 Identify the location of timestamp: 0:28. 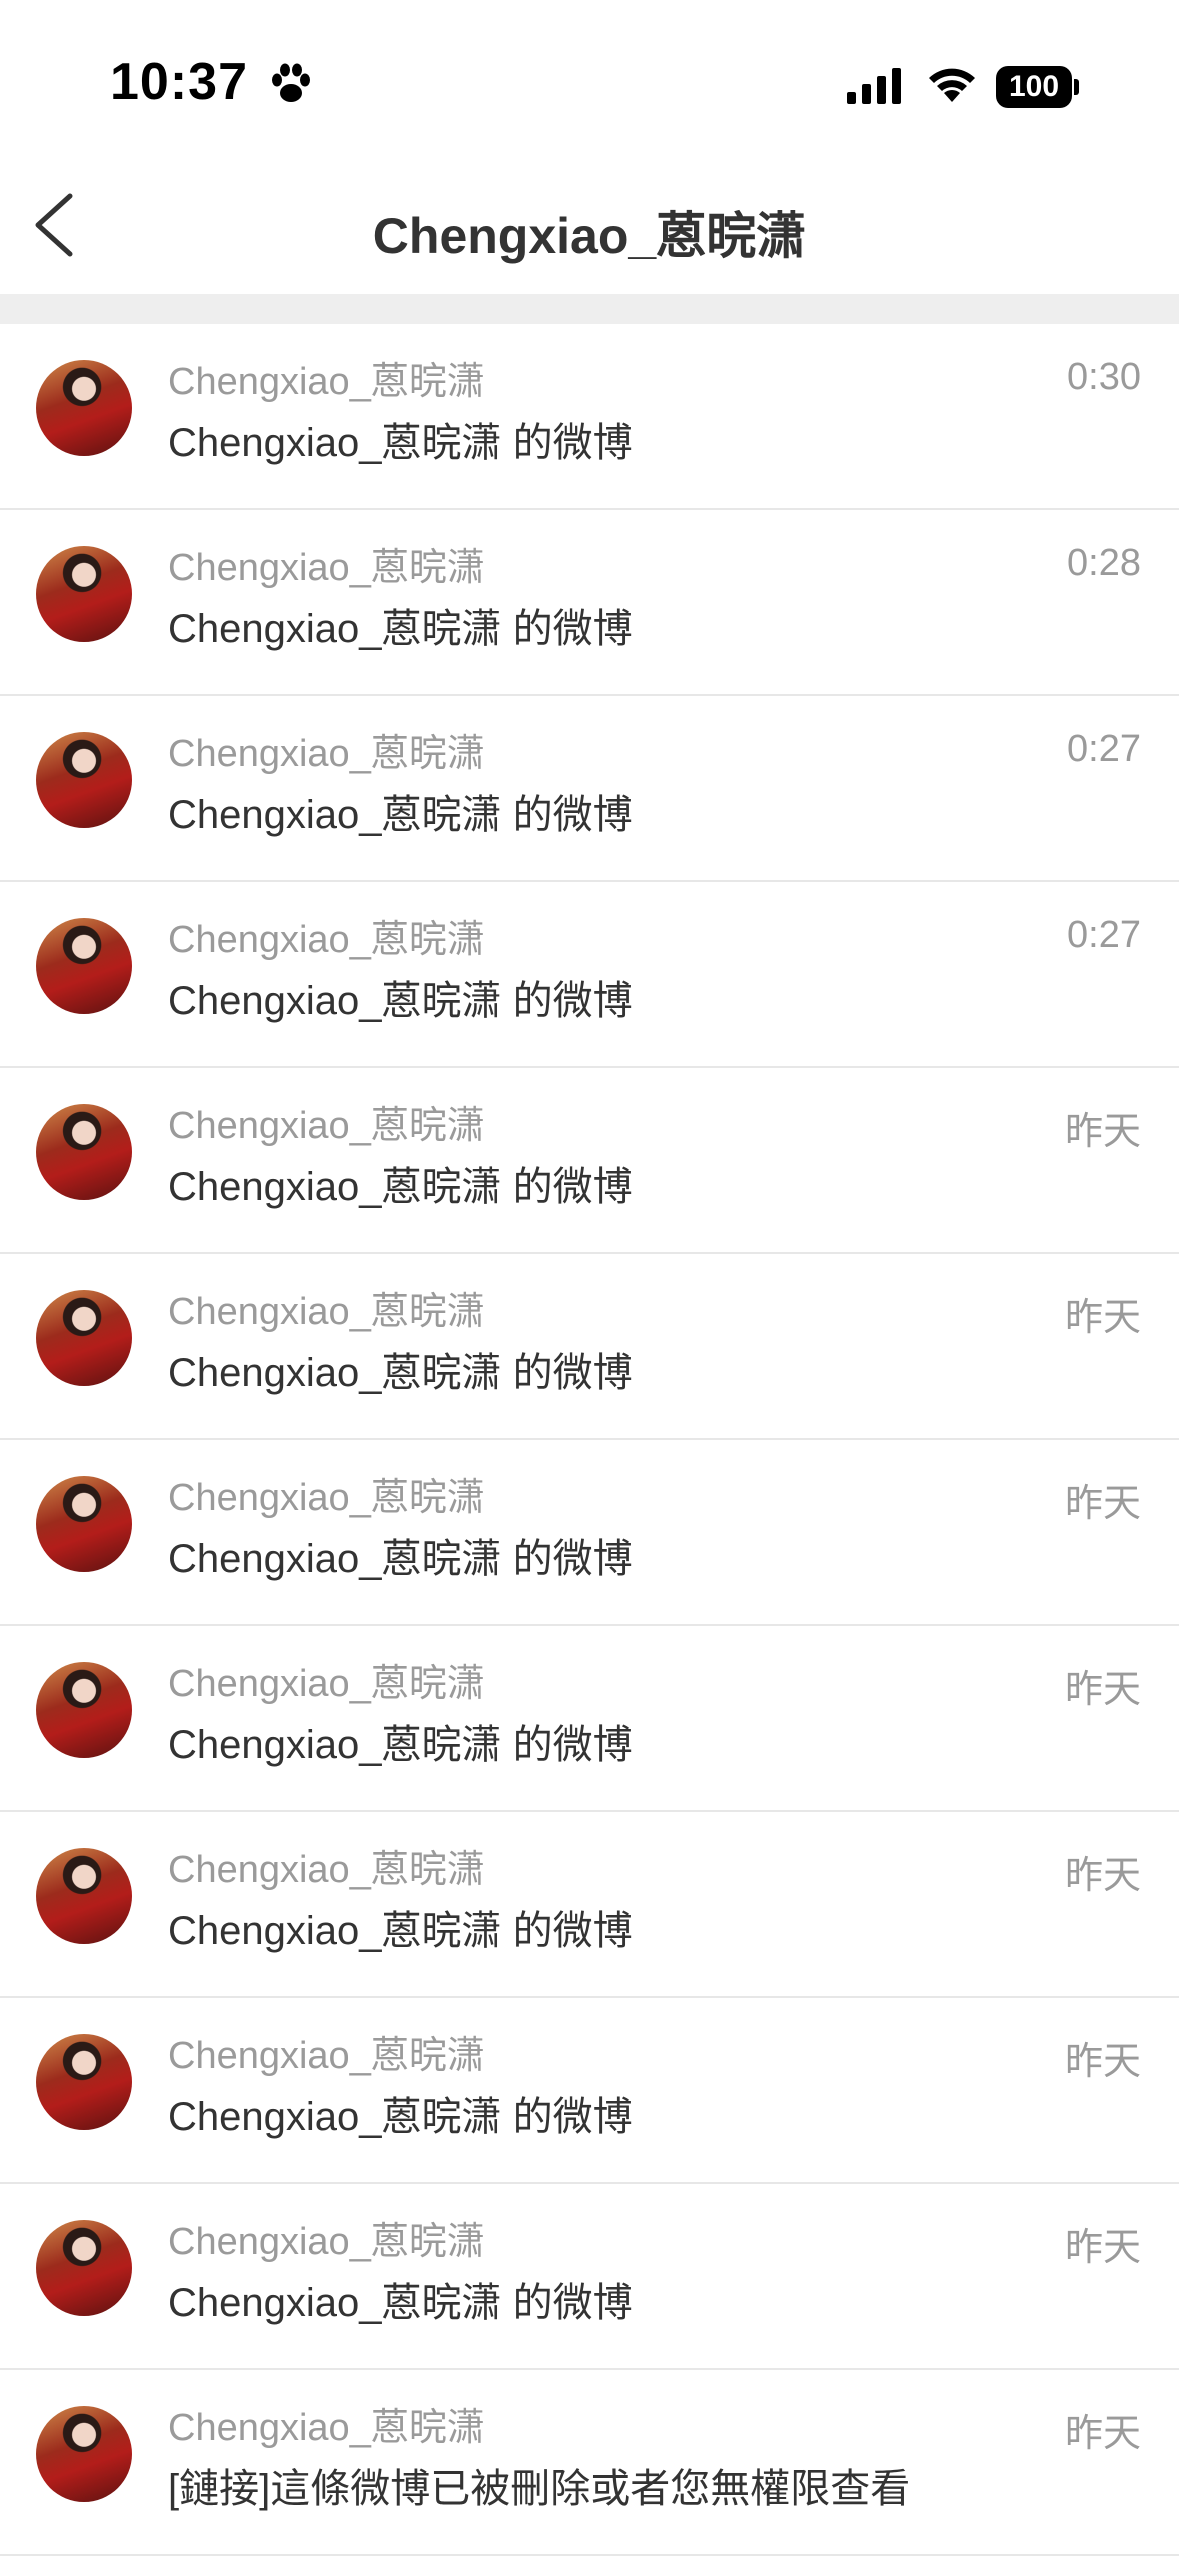
(1104, 563).